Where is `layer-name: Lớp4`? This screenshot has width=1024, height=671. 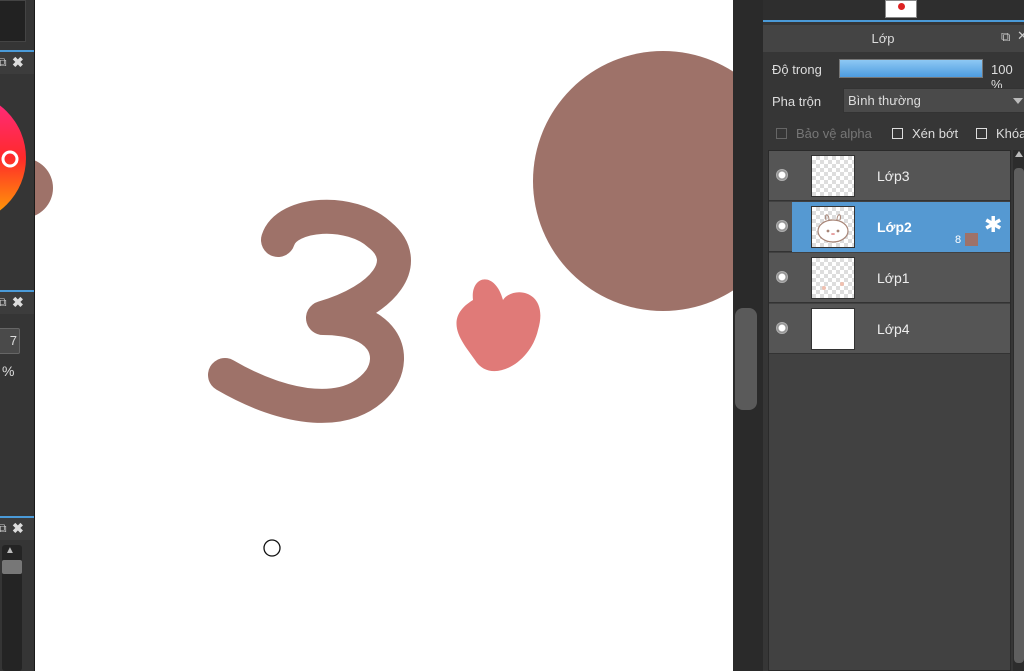
layer-name: Lớp4 is located at coordinates (893, 329).